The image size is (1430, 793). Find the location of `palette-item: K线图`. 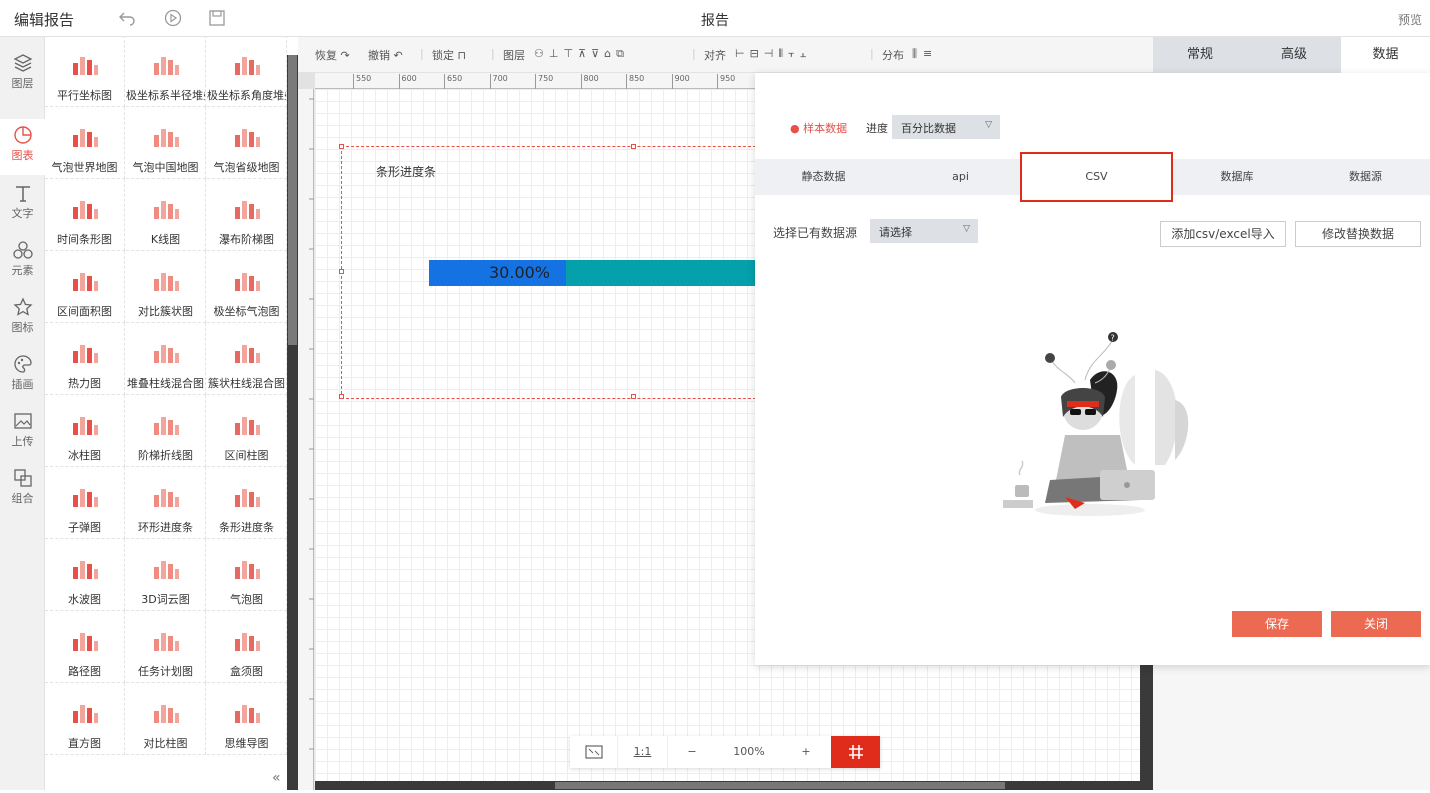

palette-item: K线图 is located at coordinates (166, 215).